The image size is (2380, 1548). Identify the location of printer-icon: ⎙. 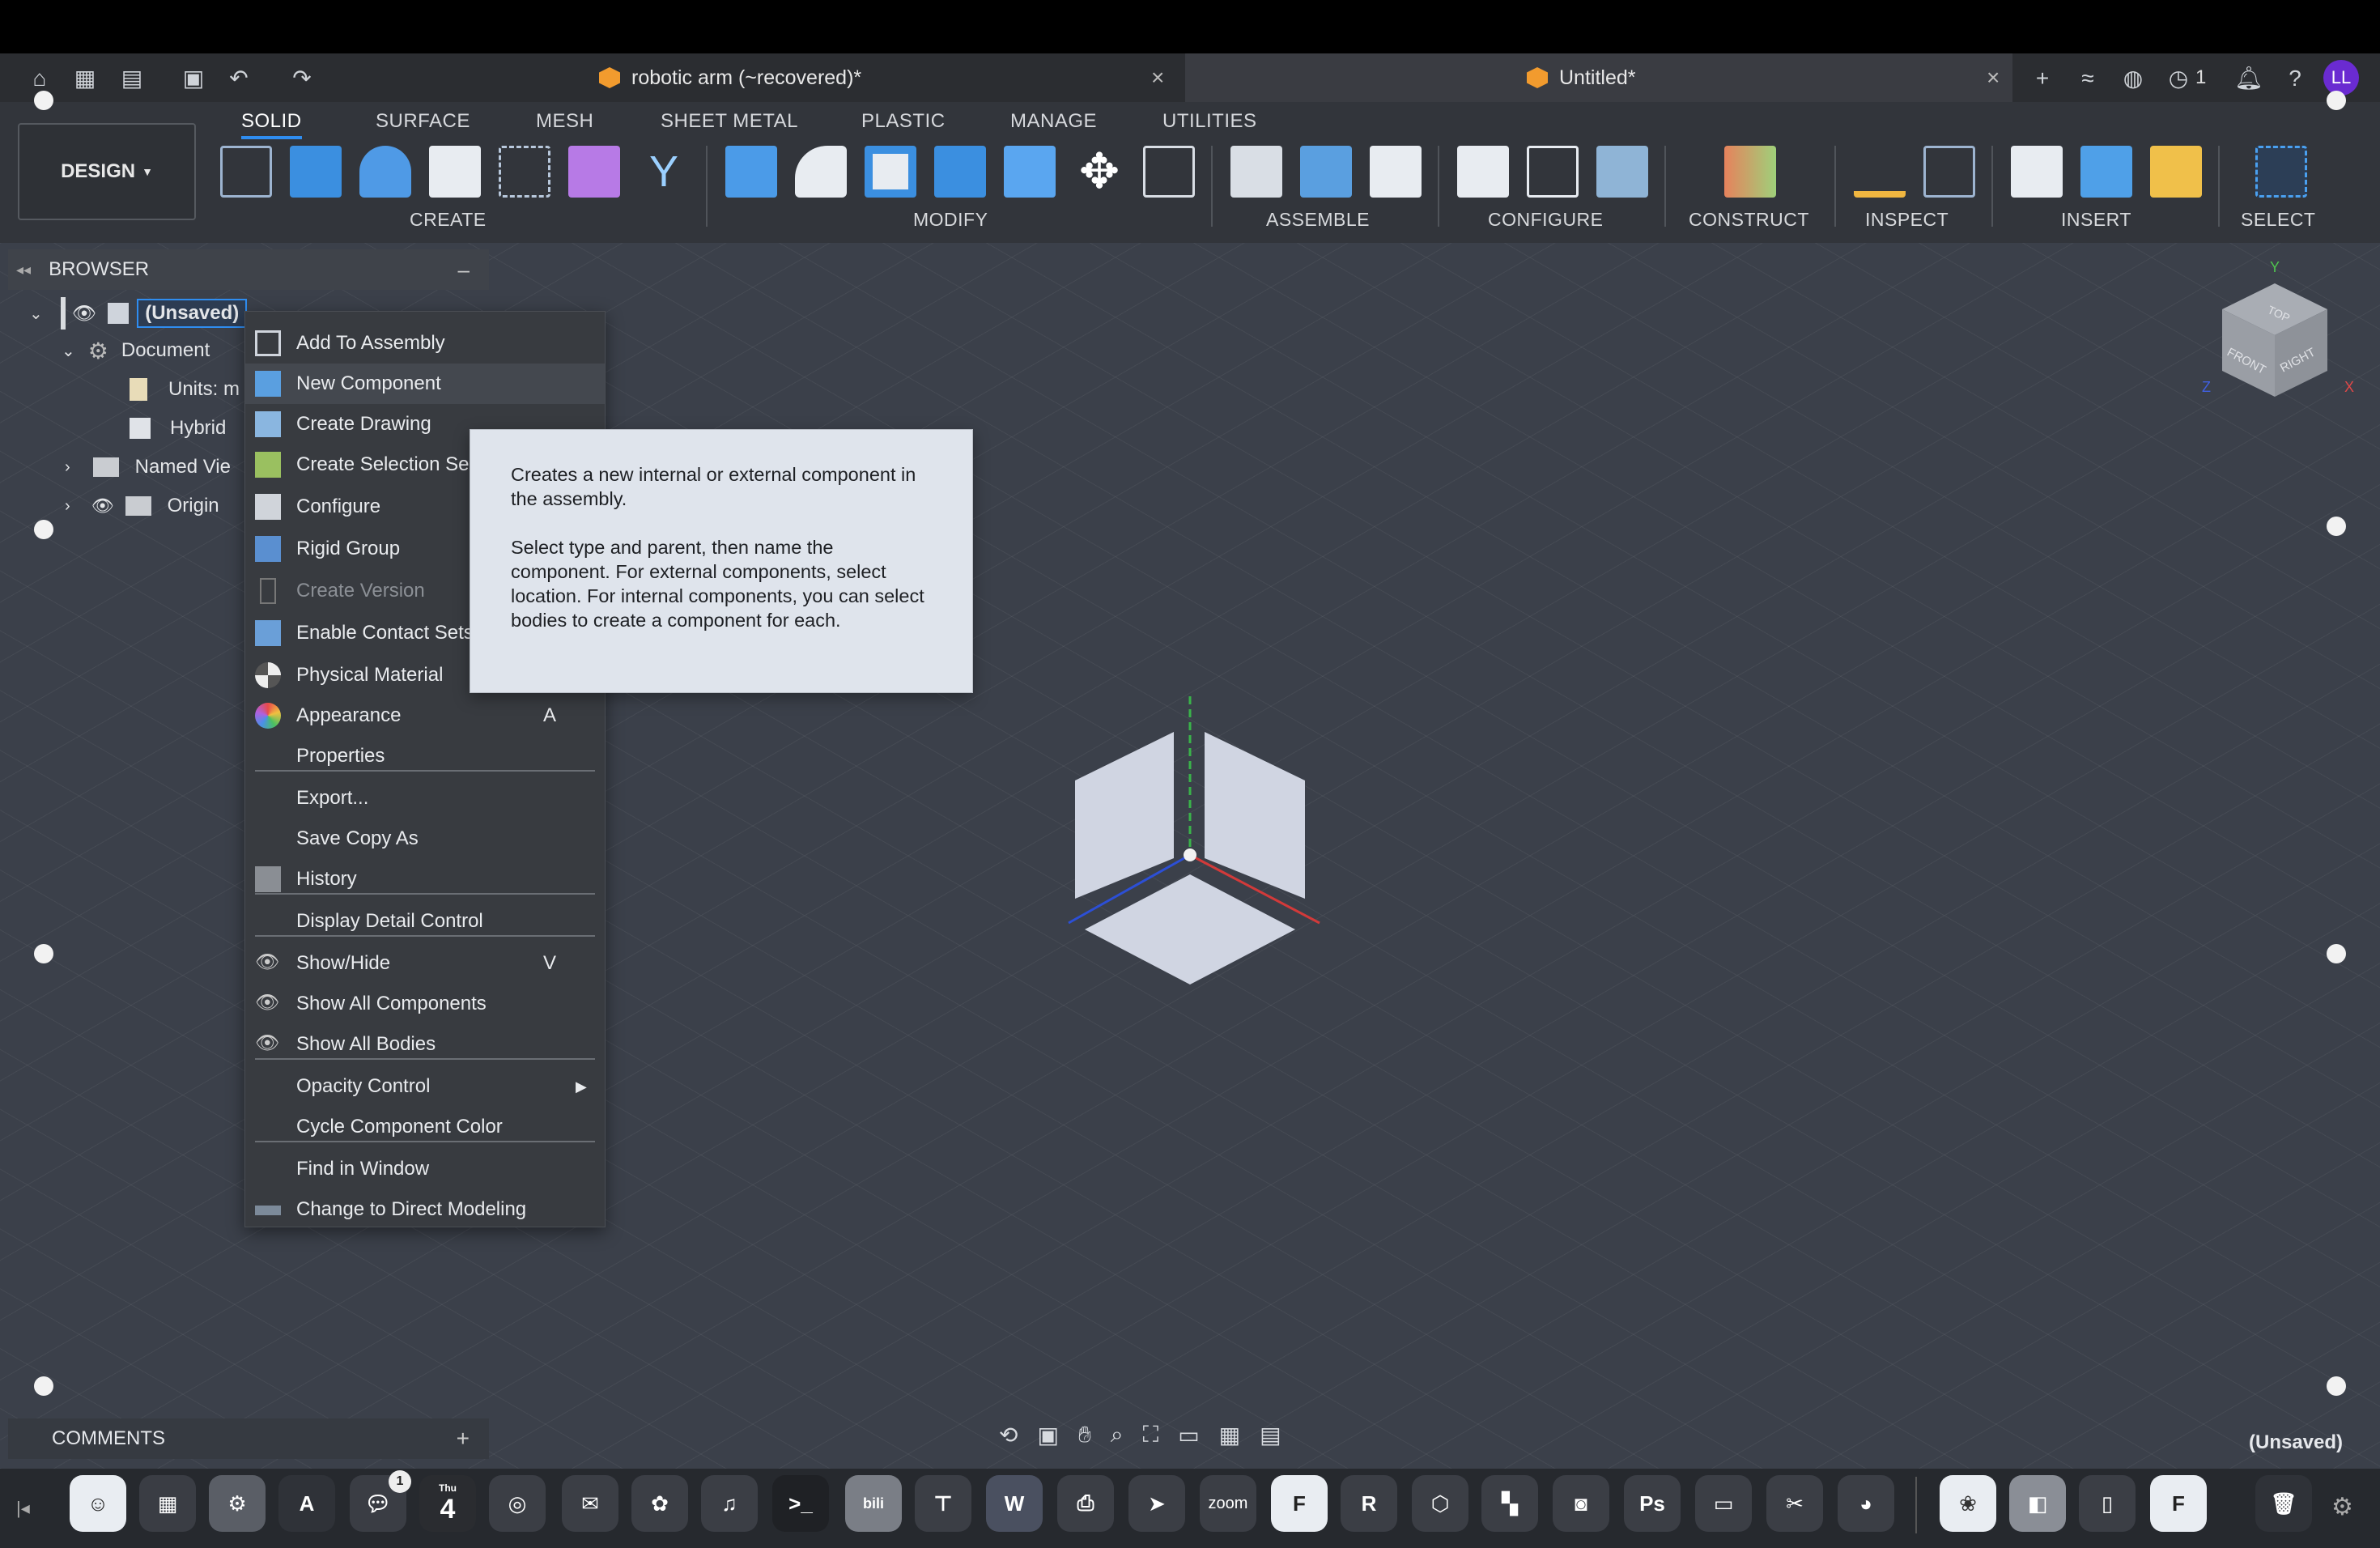
(1085, 1503).